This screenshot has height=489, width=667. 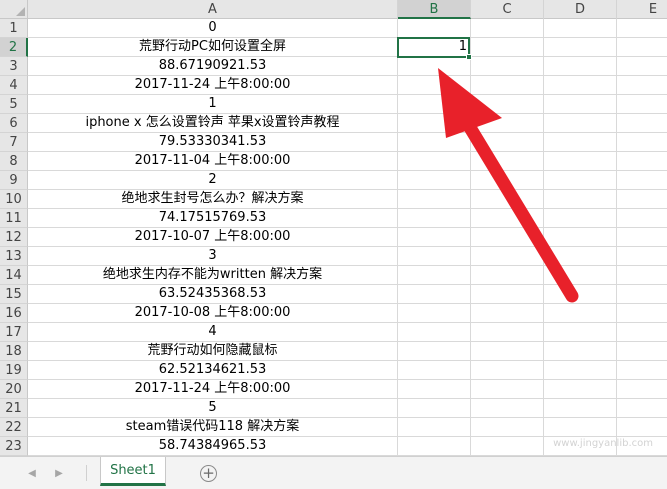 What do you see at coordinates (434, 85) in the screenshot?
I see `cell-b4` at bounding box center [434, 85].